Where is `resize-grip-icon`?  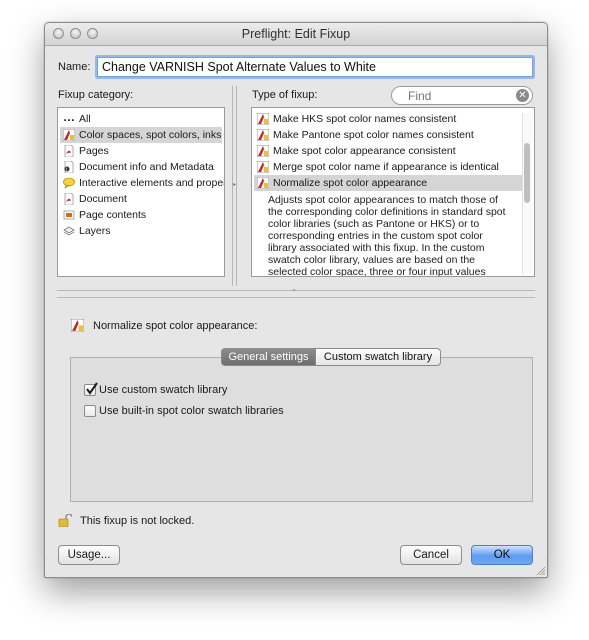 resize-grip-icon is located at coordinates (540, 570).